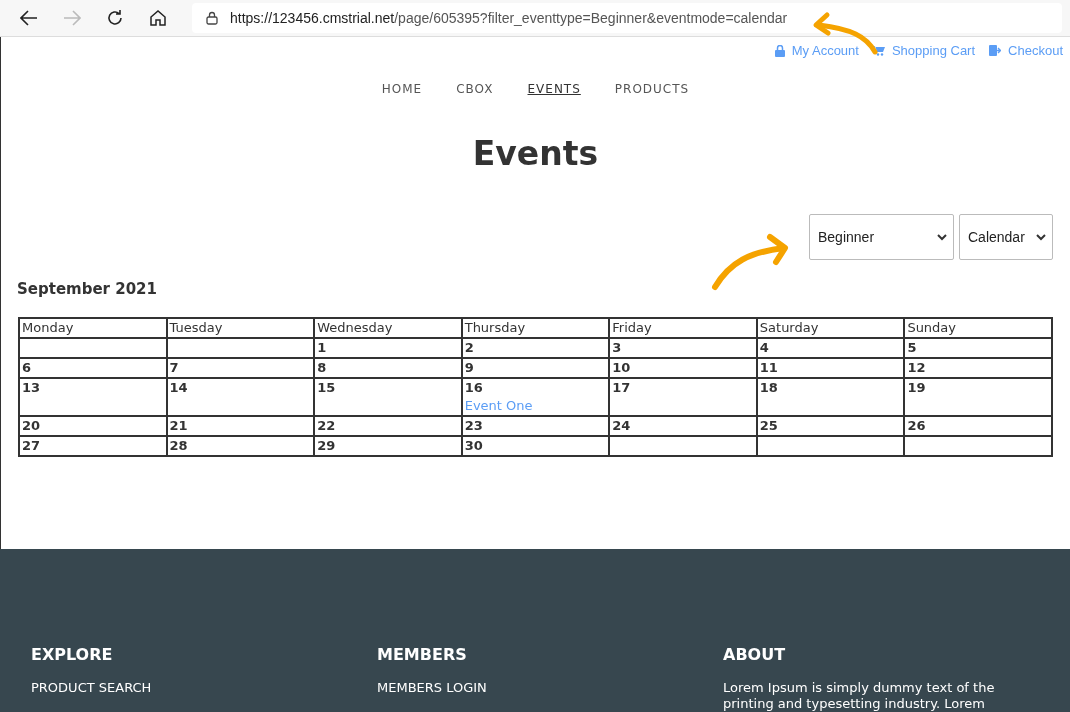 This screenshot has width=1070, height=712. I want to click on day-number: 6, so click(27, 368).